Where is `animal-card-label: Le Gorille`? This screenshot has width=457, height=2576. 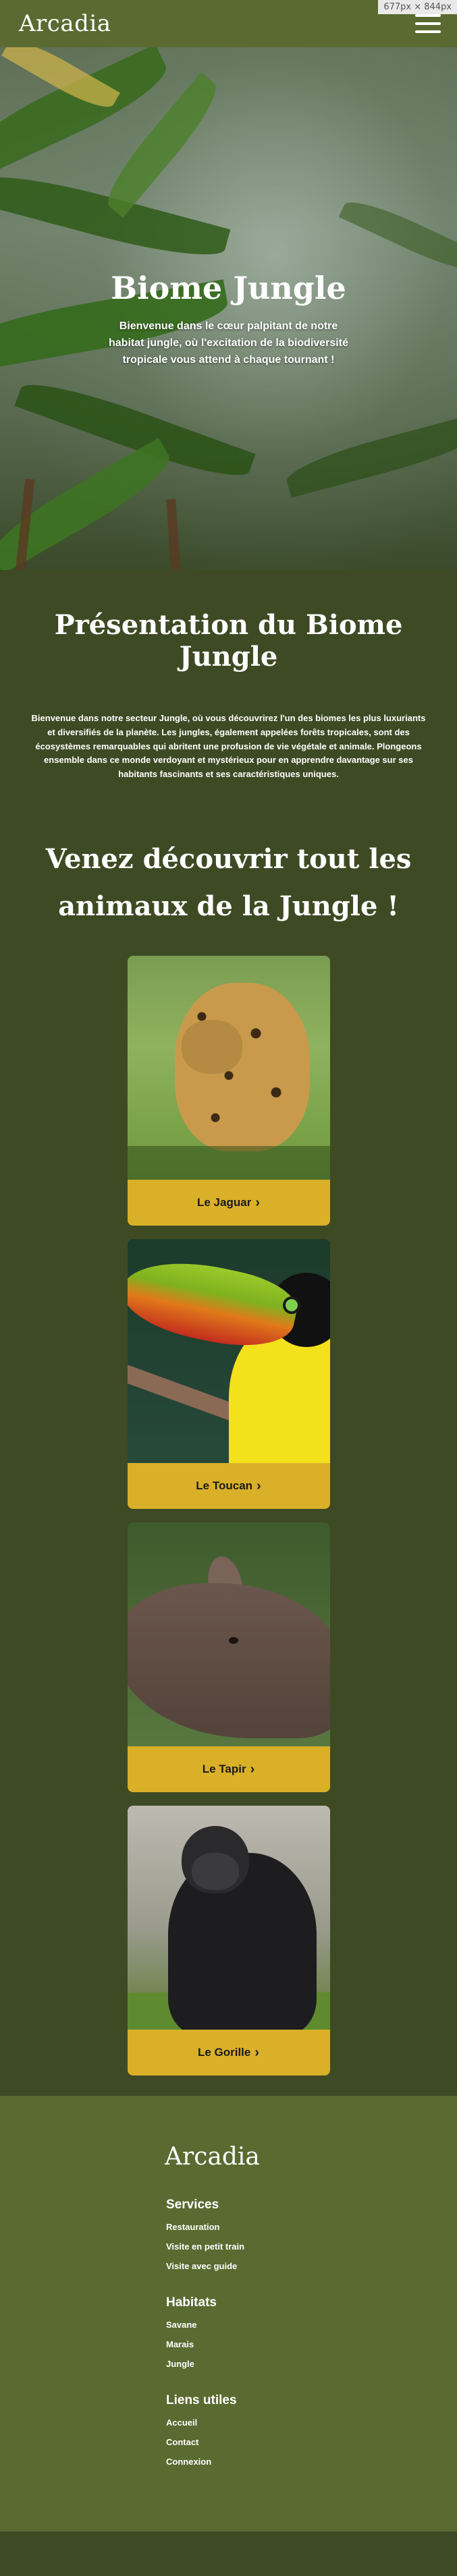
animal-card-label: Le Gorille is located at coordinates (224, 2052).